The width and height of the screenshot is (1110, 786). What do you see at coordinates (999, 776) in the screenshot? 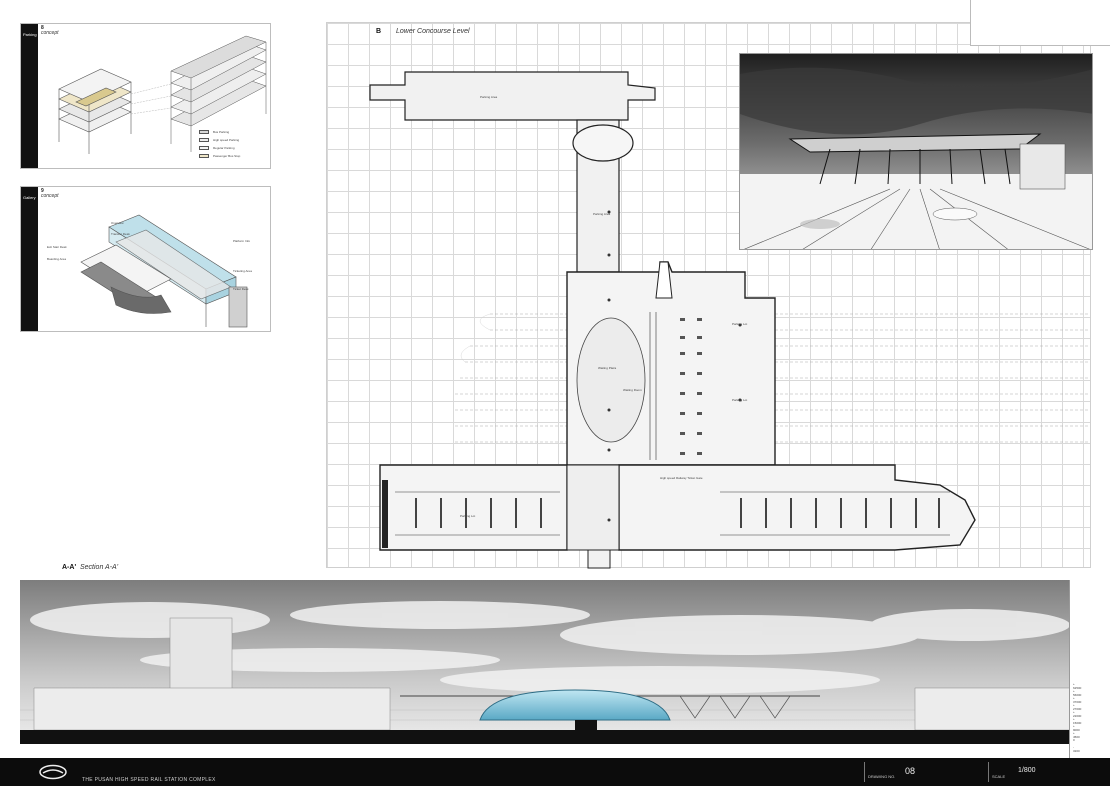
I see `scale-label: SCALE` at bounding box center [999, 776].